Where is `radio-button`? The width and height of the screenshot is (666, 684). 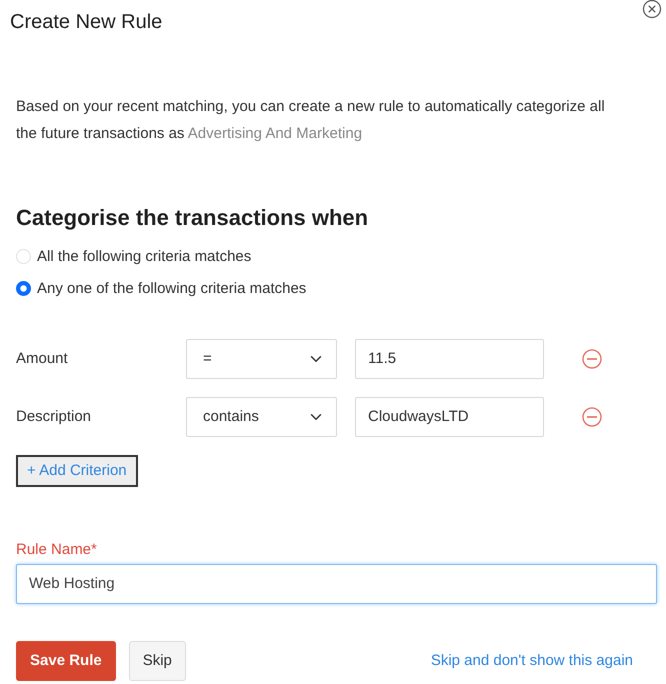 radio-button is located at coordinates (23, 288).